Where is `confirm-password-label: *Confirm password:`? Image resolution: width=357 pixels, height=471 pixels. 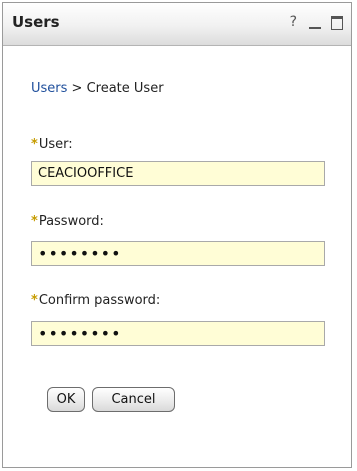 confirm-password-label: *Confirm password: is located at coordinates (96, 300).